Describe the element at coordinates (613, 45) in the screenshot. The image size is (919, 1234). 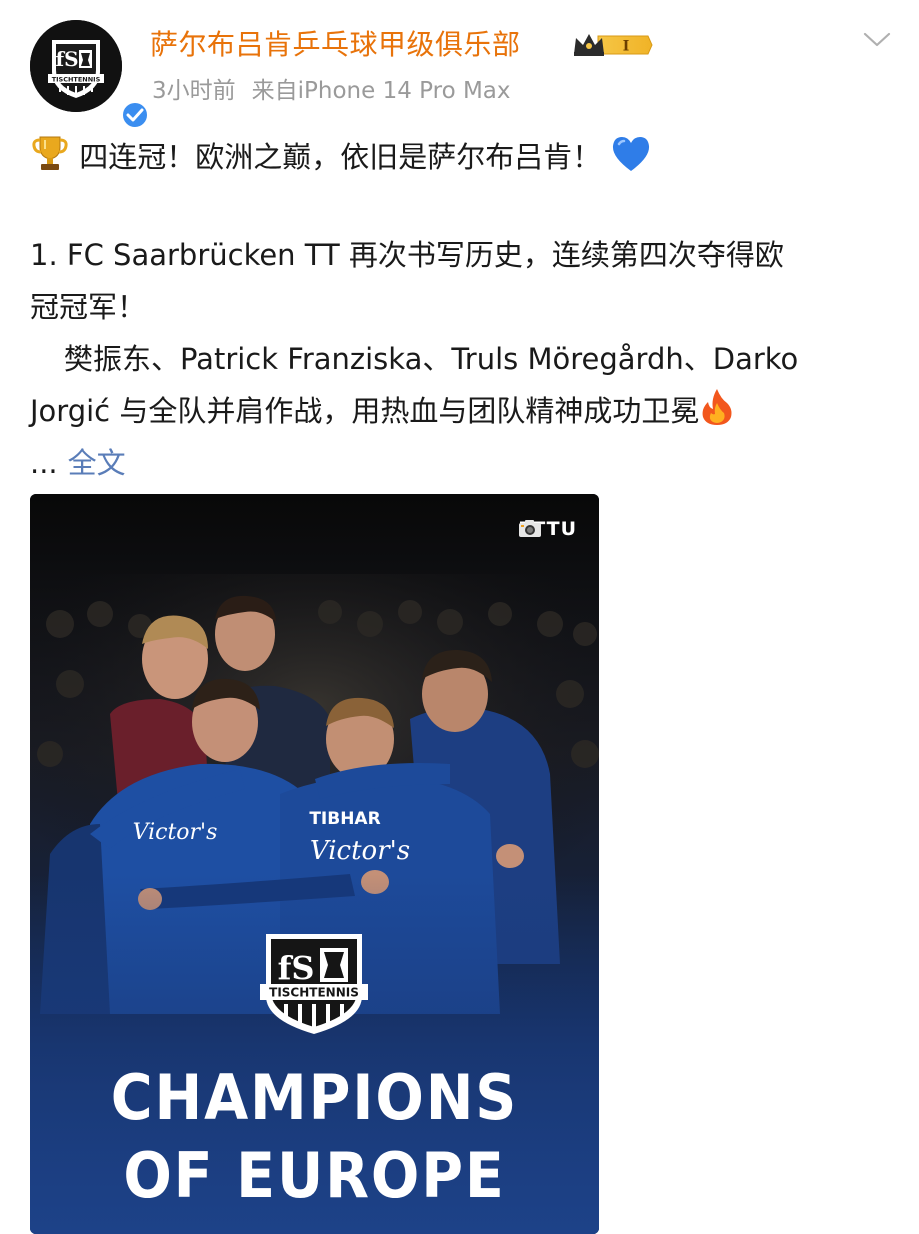
I see `vip-crown-badge-icon: I` at that location.